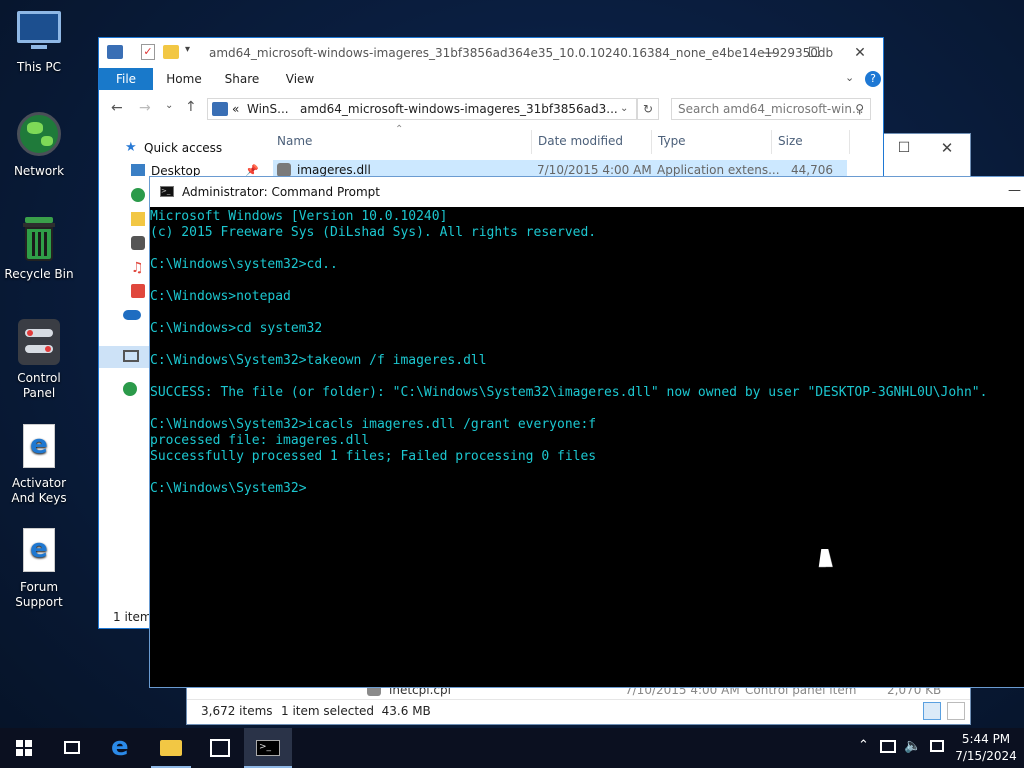  What do you see at coordinates (888, 746) in the screenshot?
I see `network-tray-icon` at bounding box center [888, 746].